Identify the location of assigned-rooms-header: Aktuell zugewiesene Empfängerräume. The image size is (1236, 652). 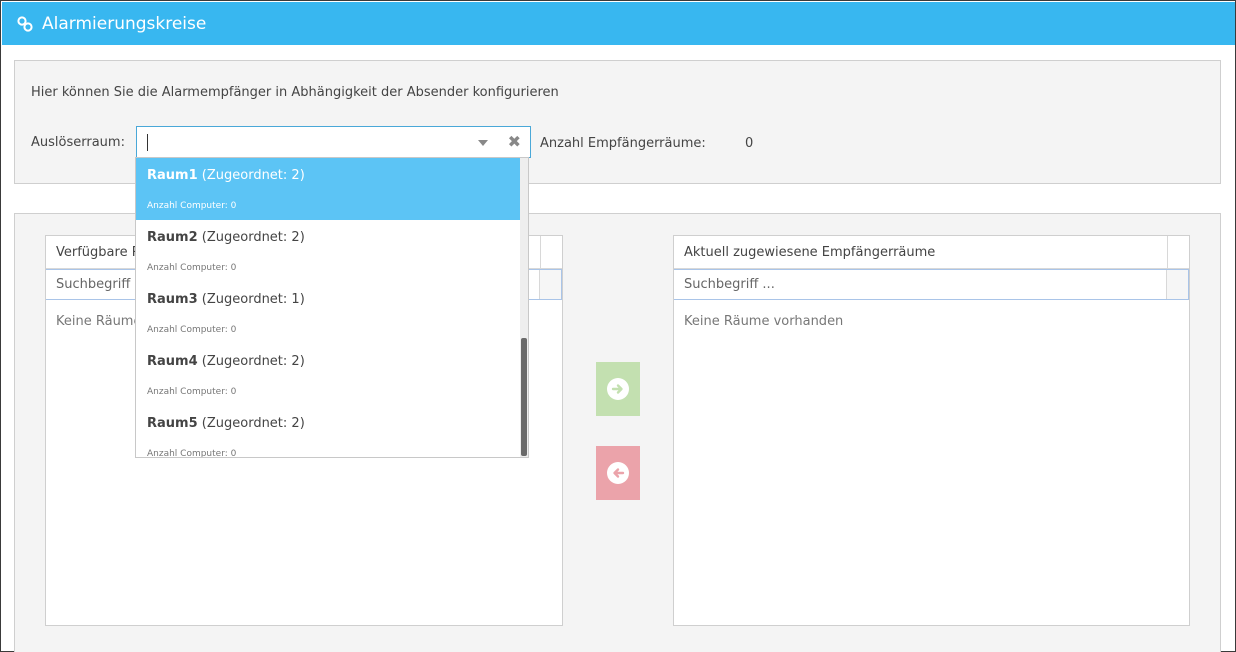
(931, 252).